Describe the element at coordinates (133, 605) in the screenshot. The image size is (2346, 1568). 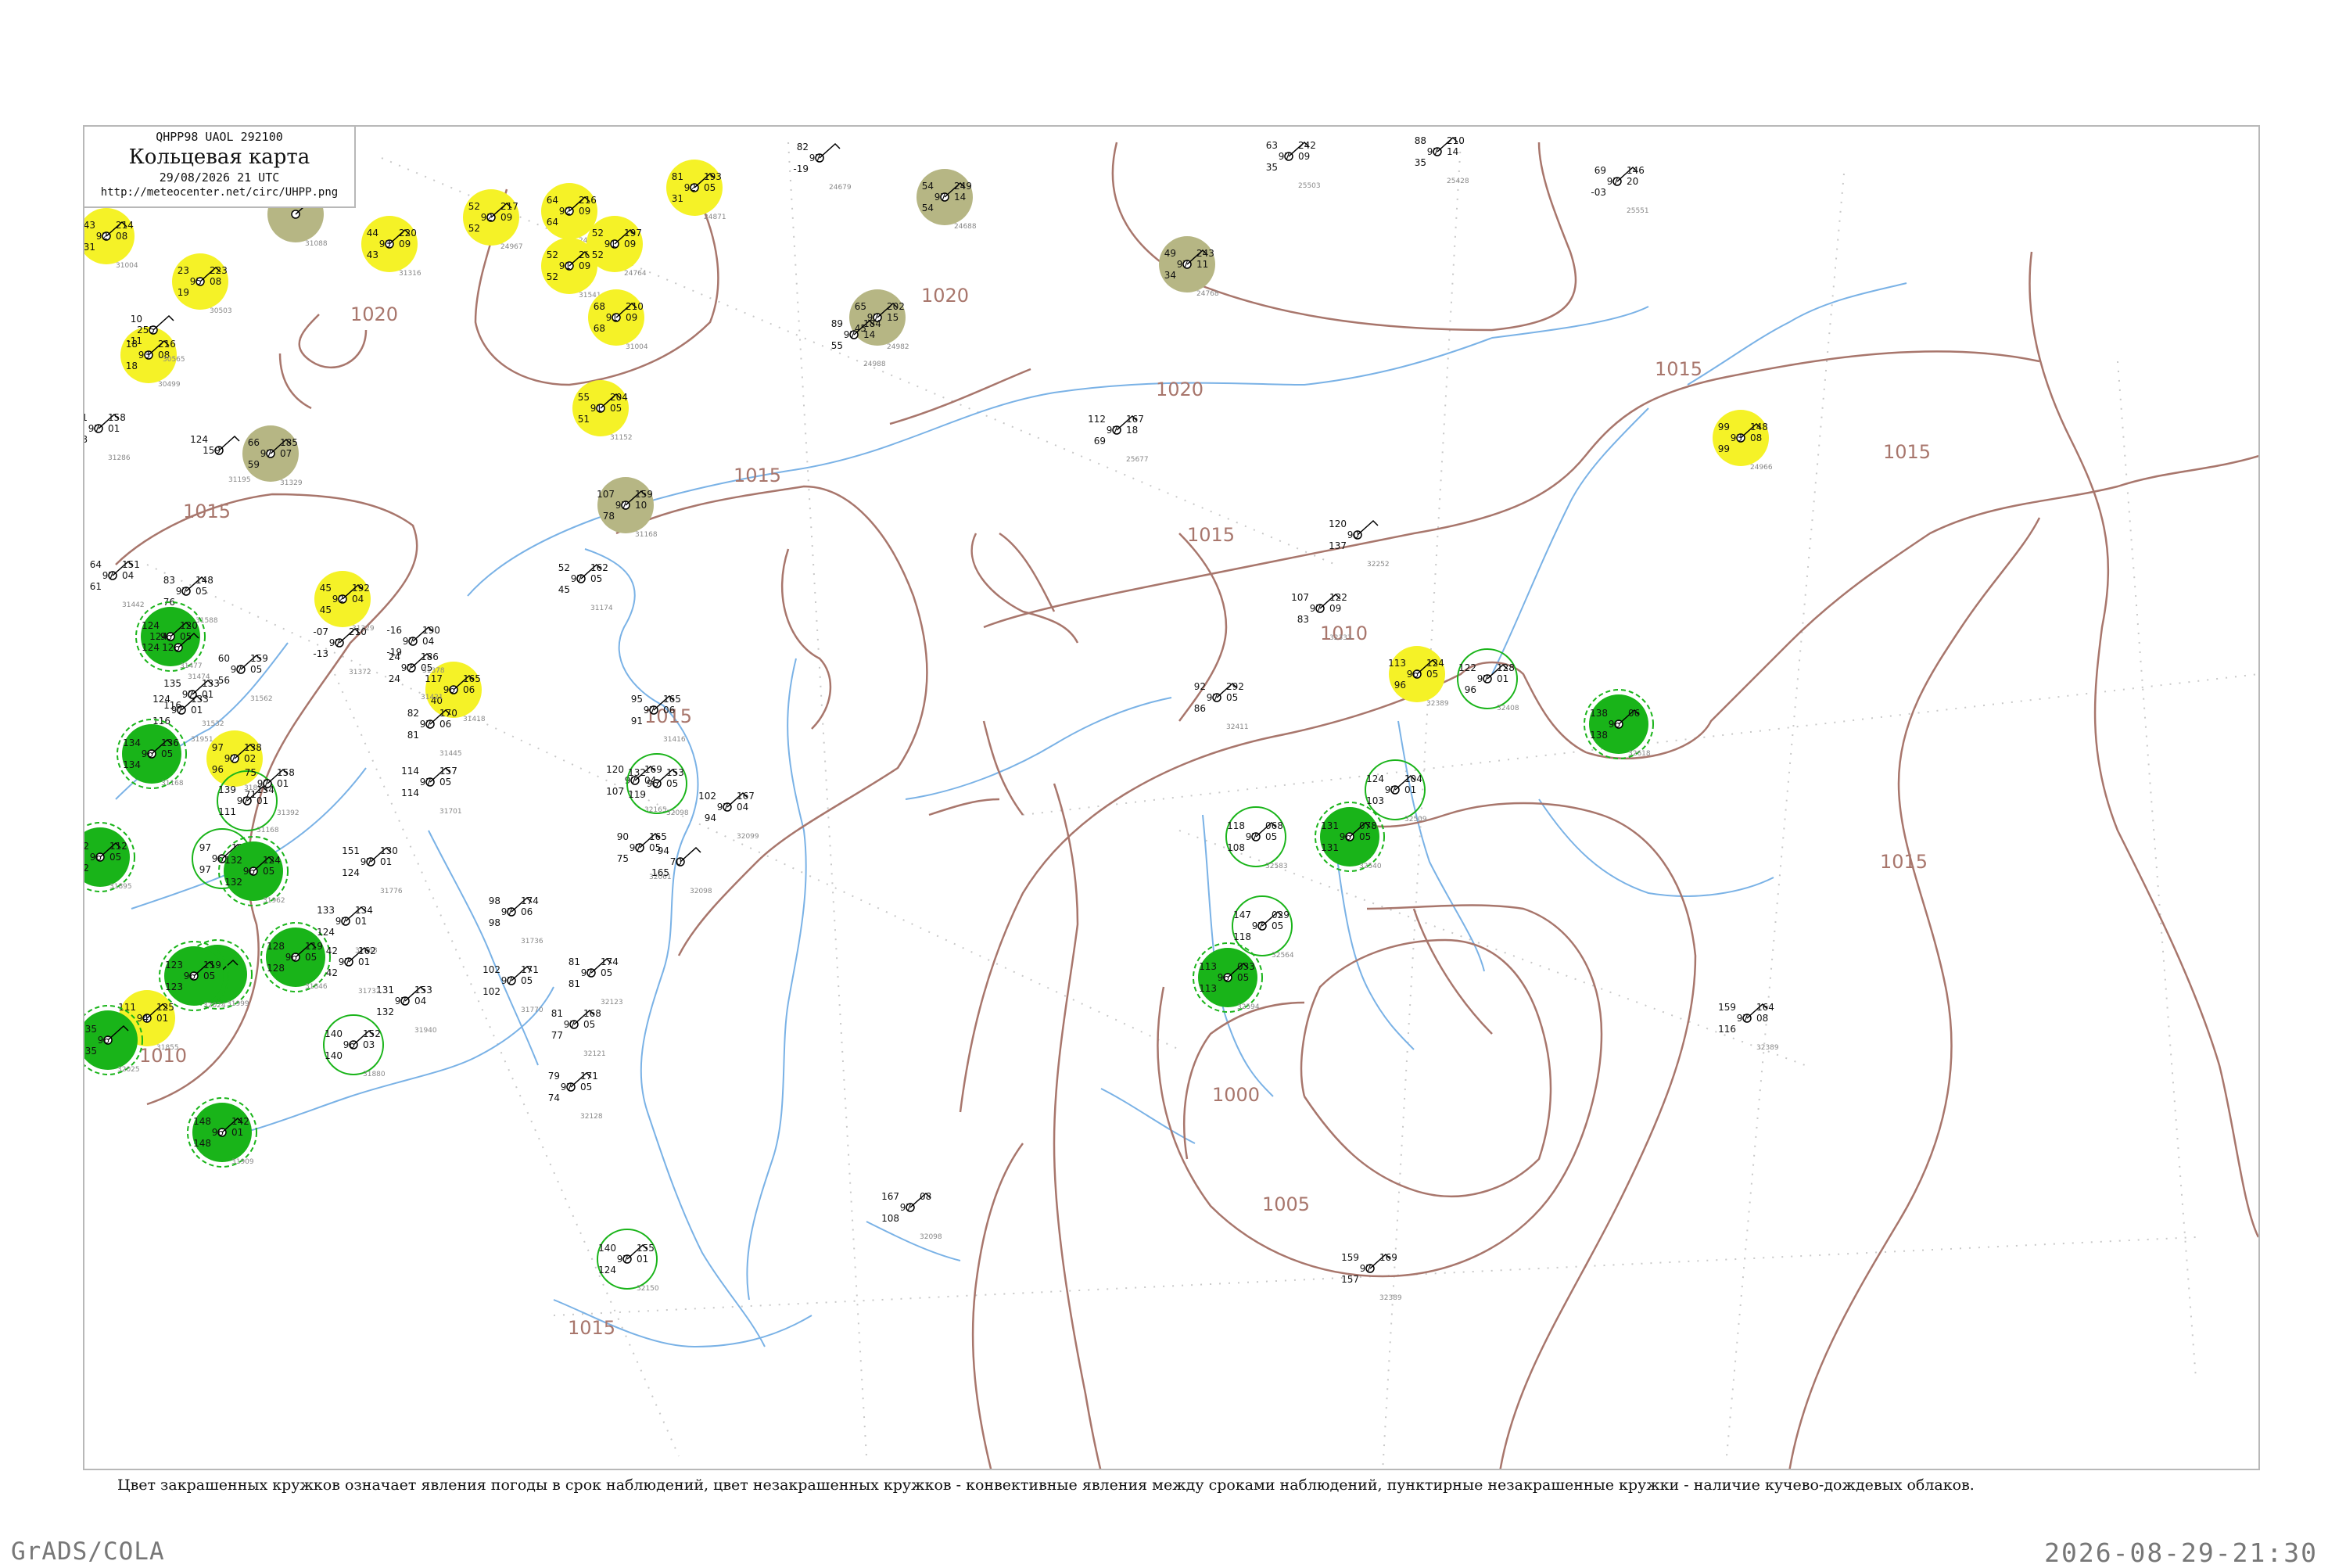
I see `station-index: 31442` at that location.